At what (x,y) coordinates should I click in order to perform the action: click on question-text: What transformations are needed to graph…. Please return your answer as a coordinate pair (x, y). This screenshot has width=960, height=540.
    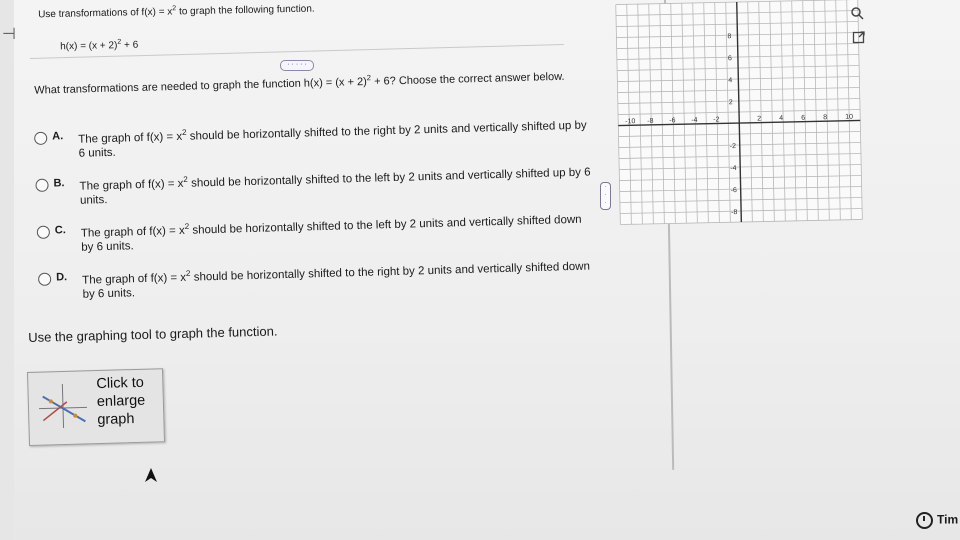
    Looking at the image, I should click on (299, 83).